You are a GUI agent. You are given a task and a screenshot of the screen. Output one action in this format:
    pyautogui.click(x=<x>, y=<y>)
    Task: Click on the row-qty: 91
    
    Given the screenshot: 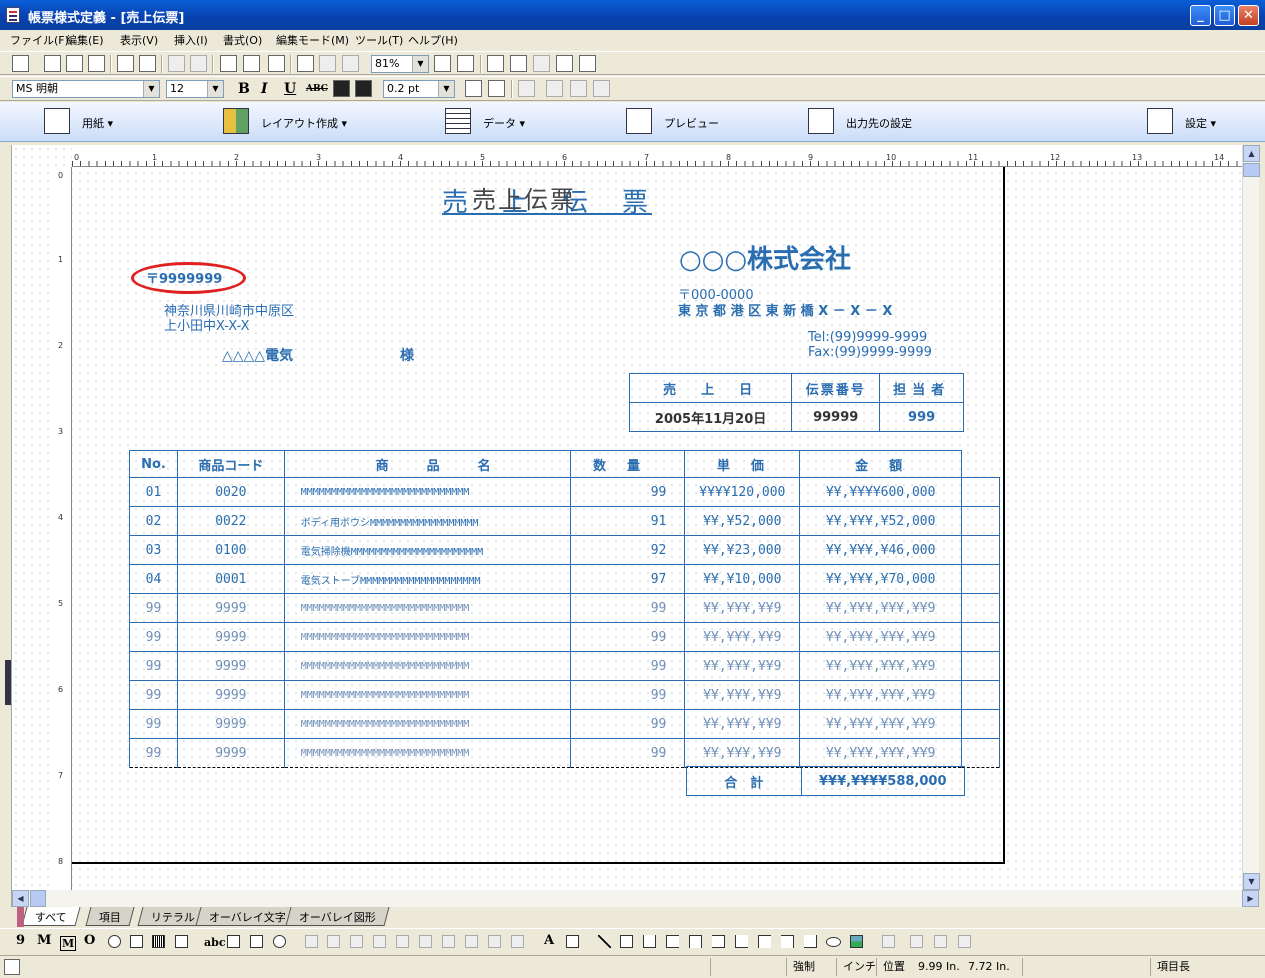 What is the action you would take?
    pyautogui.click(x=627, y=521)
    